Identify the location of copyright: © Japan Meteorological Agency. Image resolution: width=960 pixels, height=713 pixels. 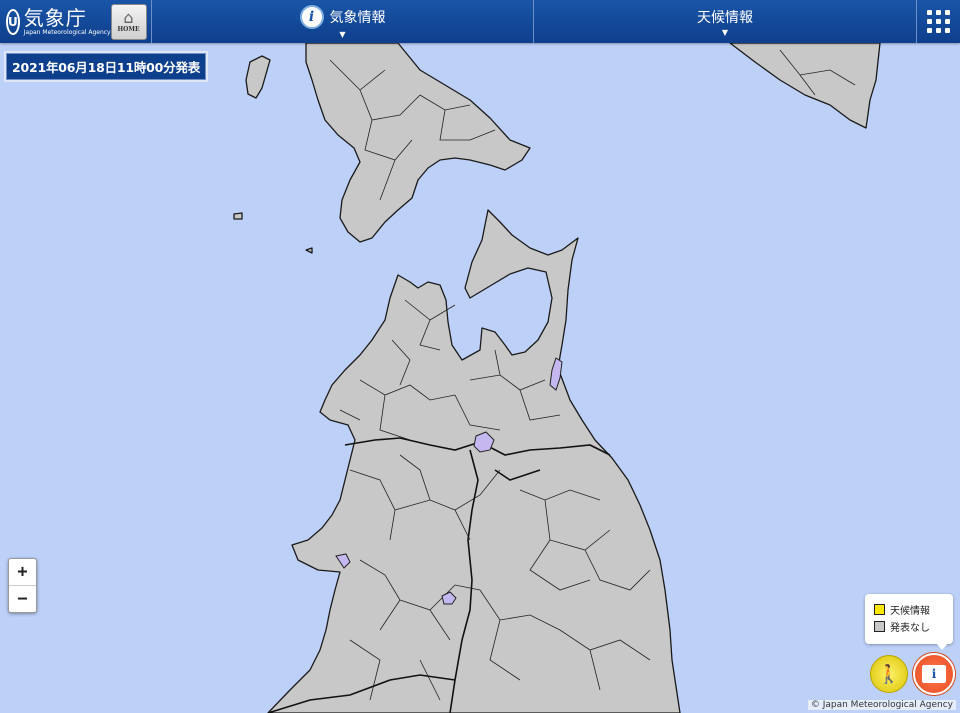
(881, 705).